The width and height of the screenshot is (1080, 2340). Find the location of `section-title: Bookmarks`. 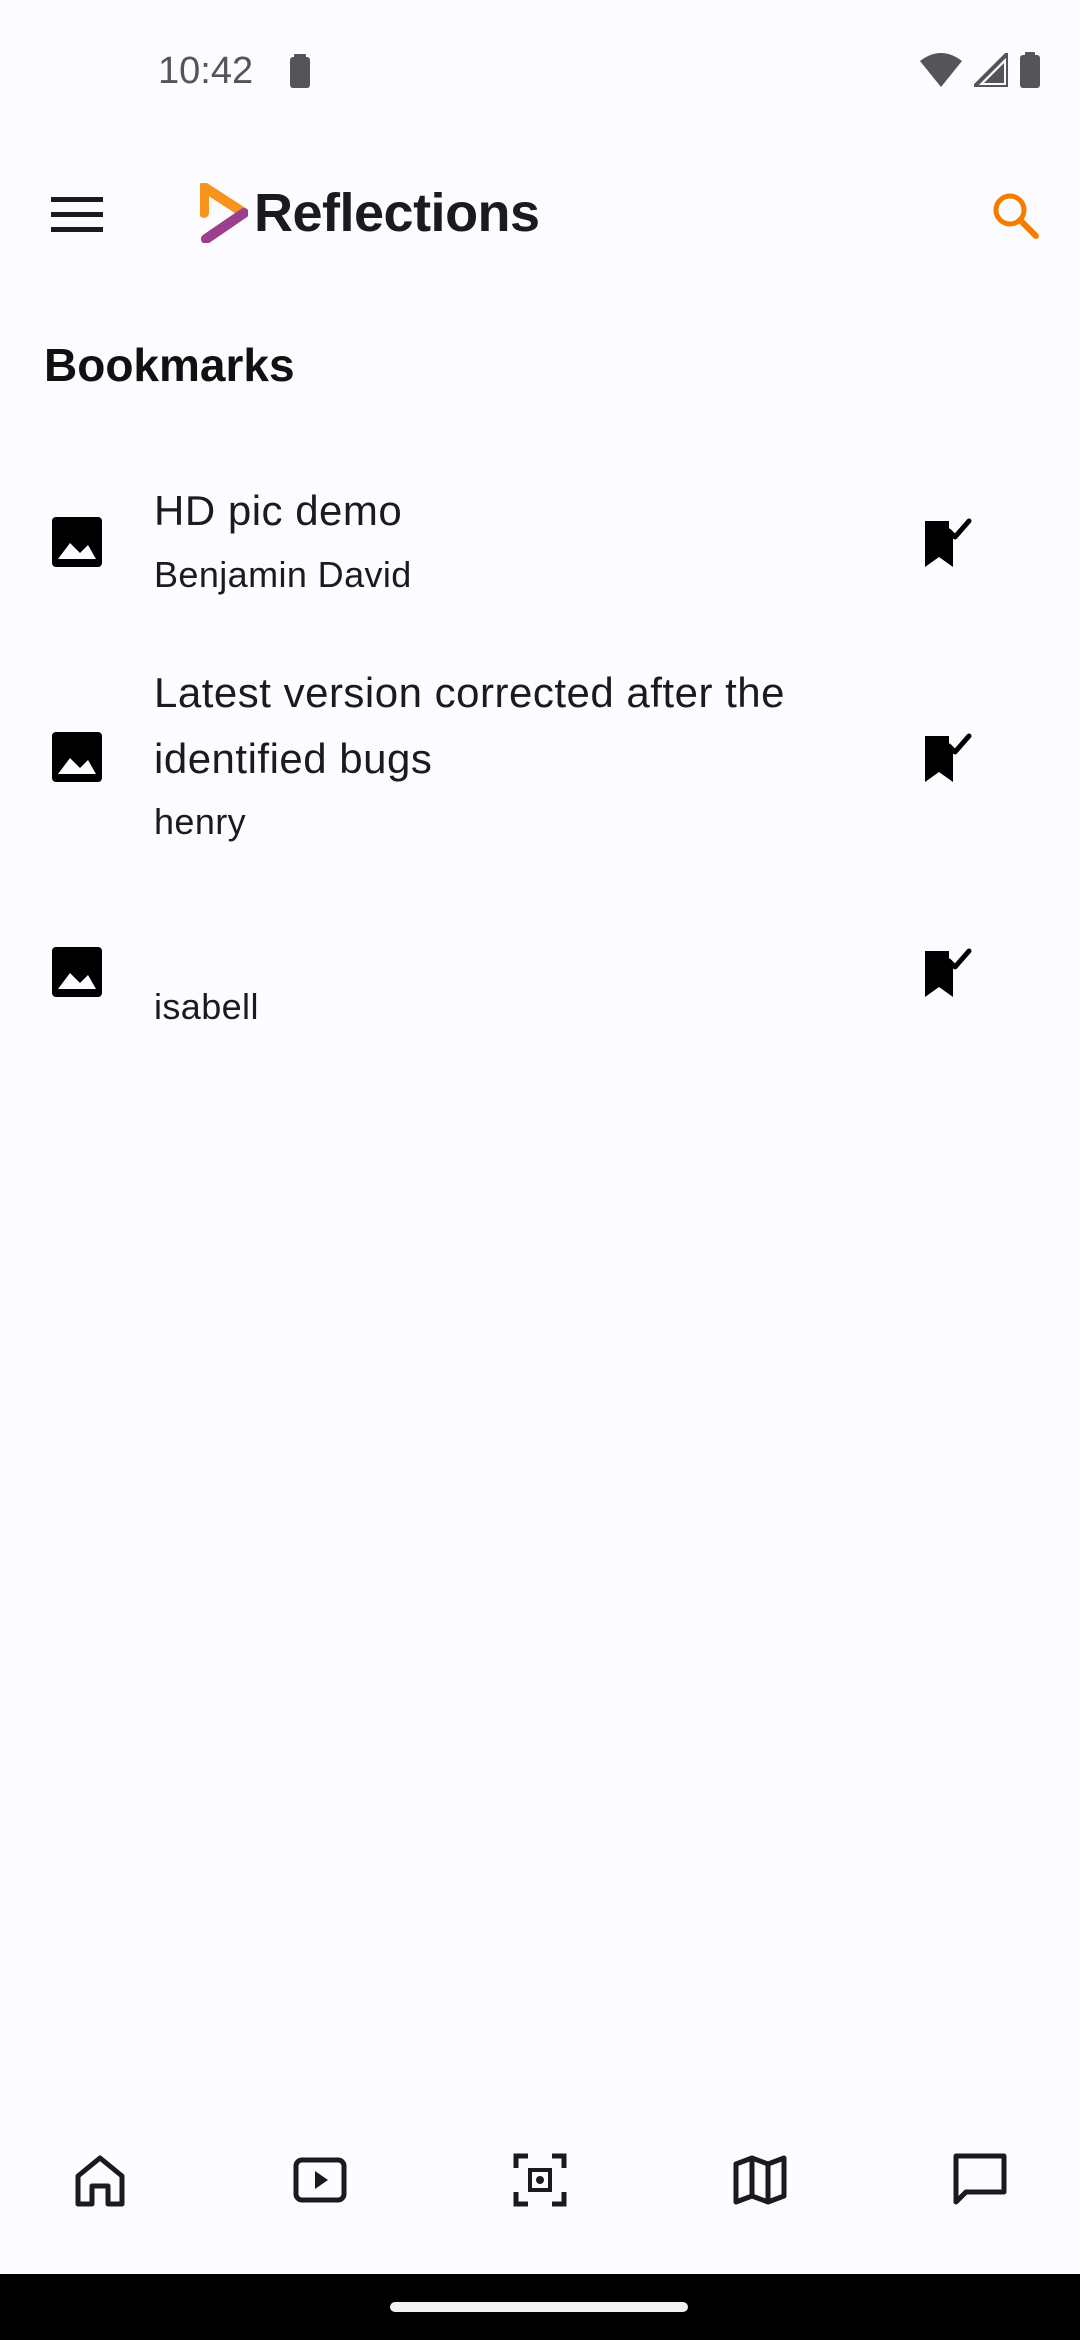

section-title: Bookmarks is located at coordinates (169, 365).